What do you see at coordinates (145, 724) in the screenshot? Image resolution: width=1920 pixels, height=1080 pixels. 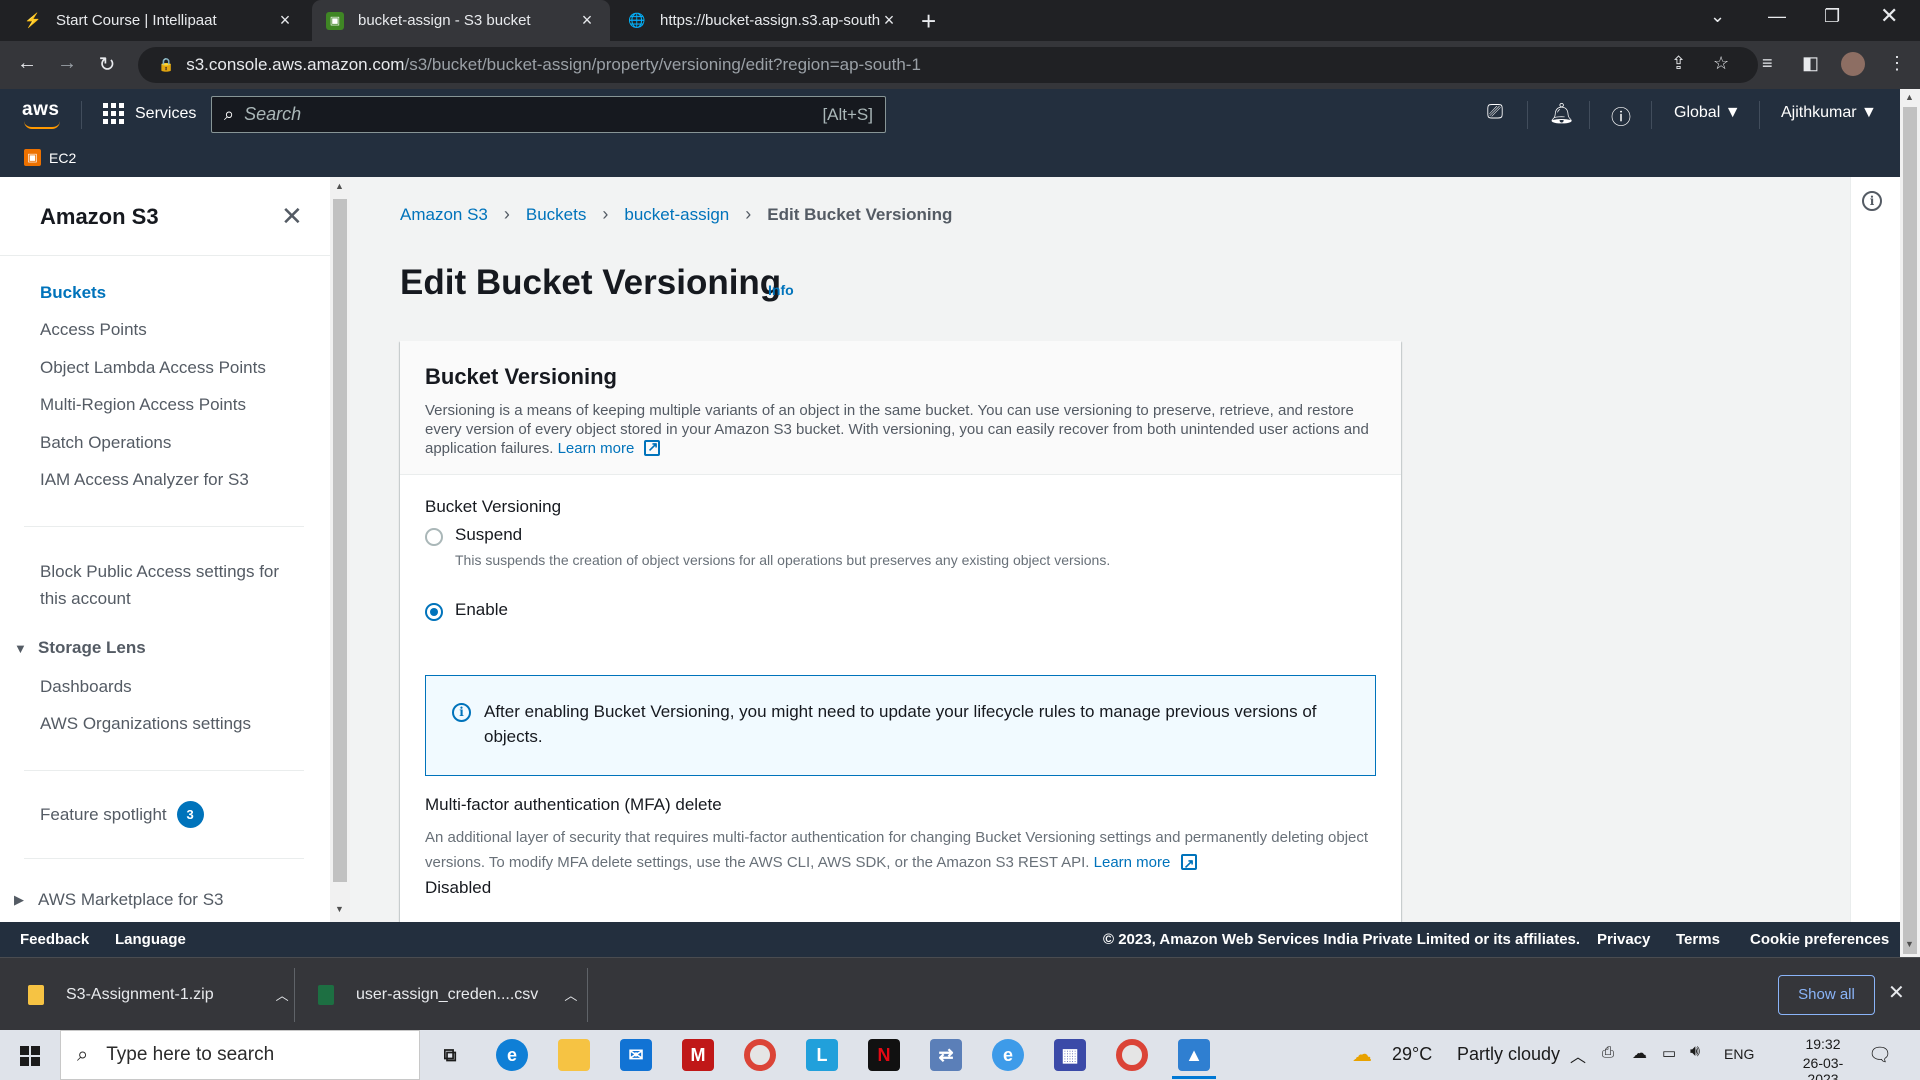 I see `sidebar-item-aws-organizations-settings: AWS Organizations settings` at bounding box center [145, 724].